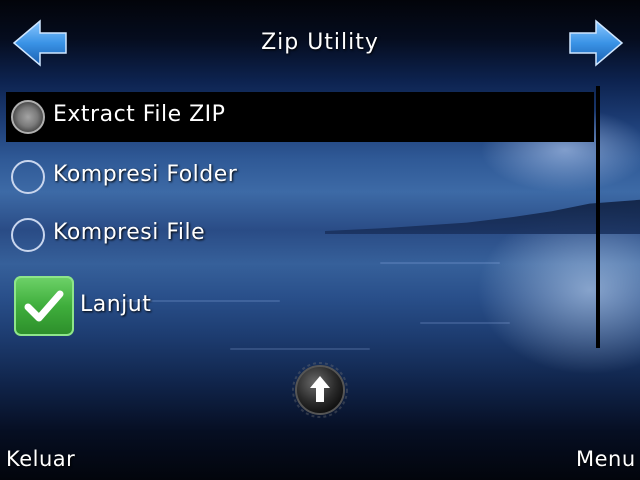 Image resolution: width=640 pixels, height=480 pixels. I want to click on scrollbar, so click(598, 217).